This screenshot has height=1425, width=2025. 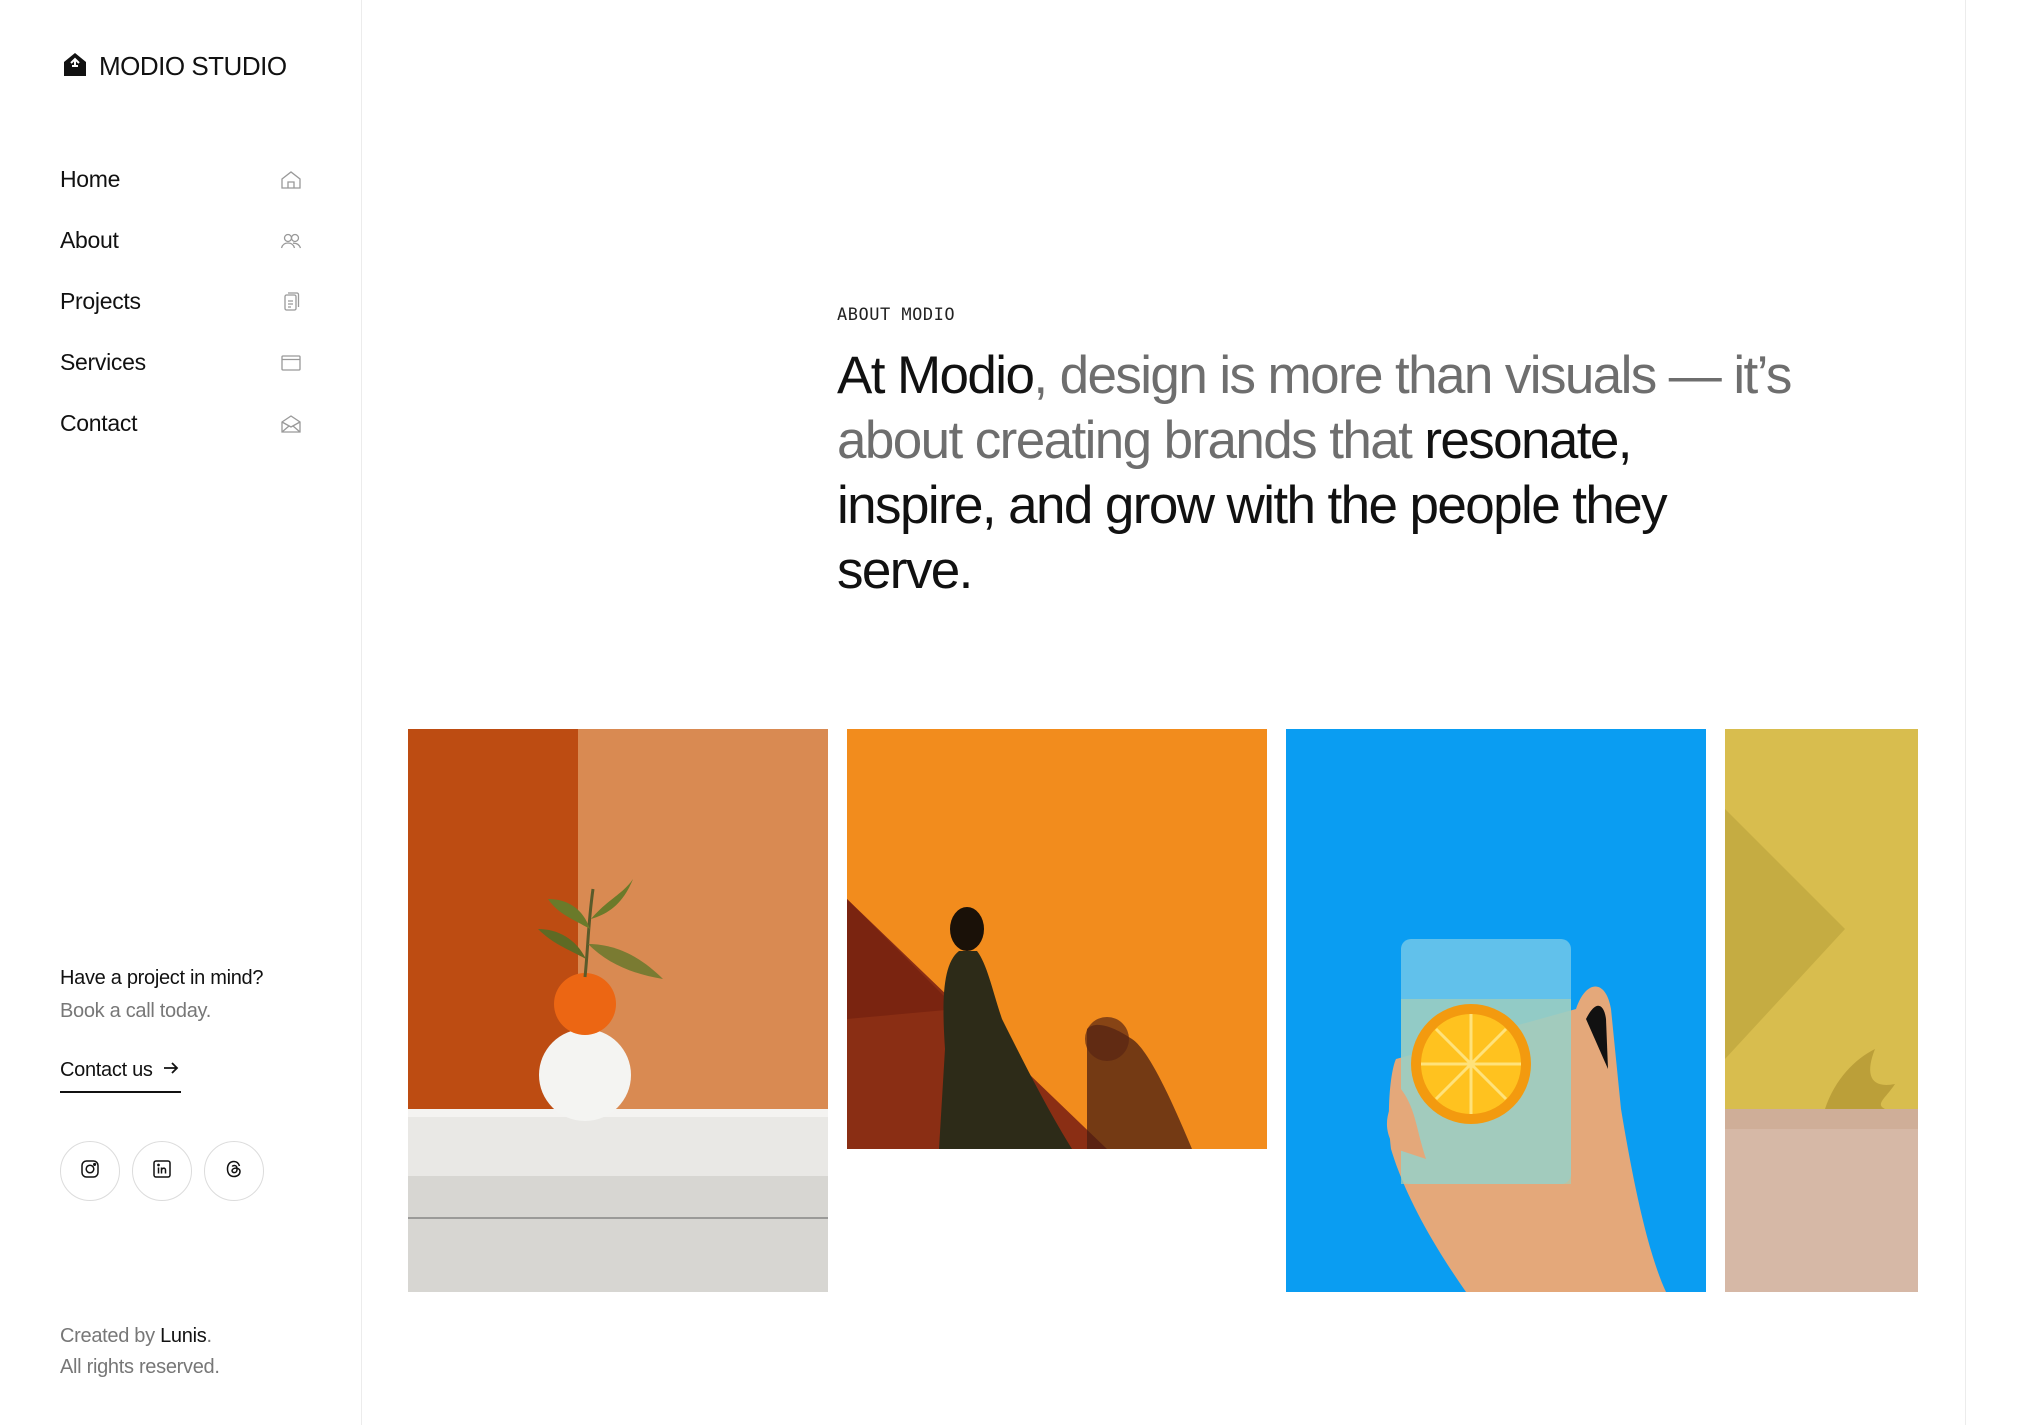 What do you see at coordinates (103, 362) in the screenshot?
I see `nav-label: Services` at bounding box center [103, 362].